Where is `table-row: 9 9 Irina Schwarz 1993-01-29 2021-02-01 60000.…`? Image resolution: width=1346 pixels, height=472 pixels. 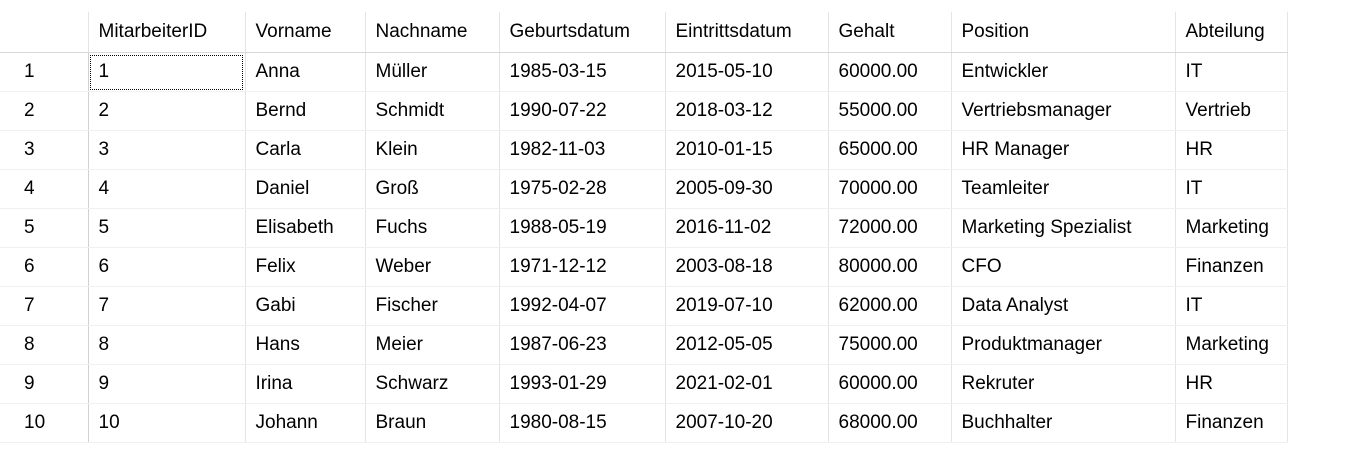
table-row: 9 9 Irina Schwarz 1993-01-29 2021-02-01 60000.… is located at coordinates (644, 384).